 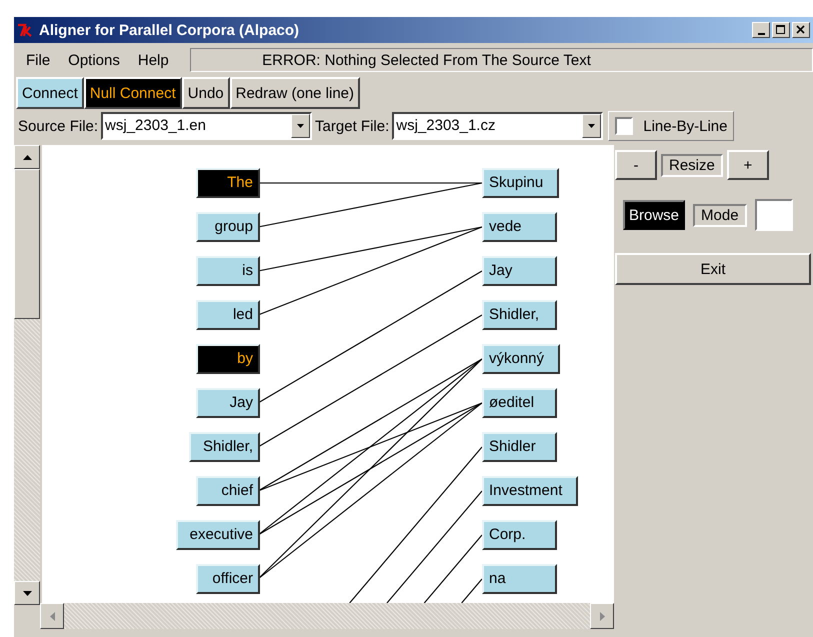 I want to click on source-word: Shidler,, so click(x=224, y=447).